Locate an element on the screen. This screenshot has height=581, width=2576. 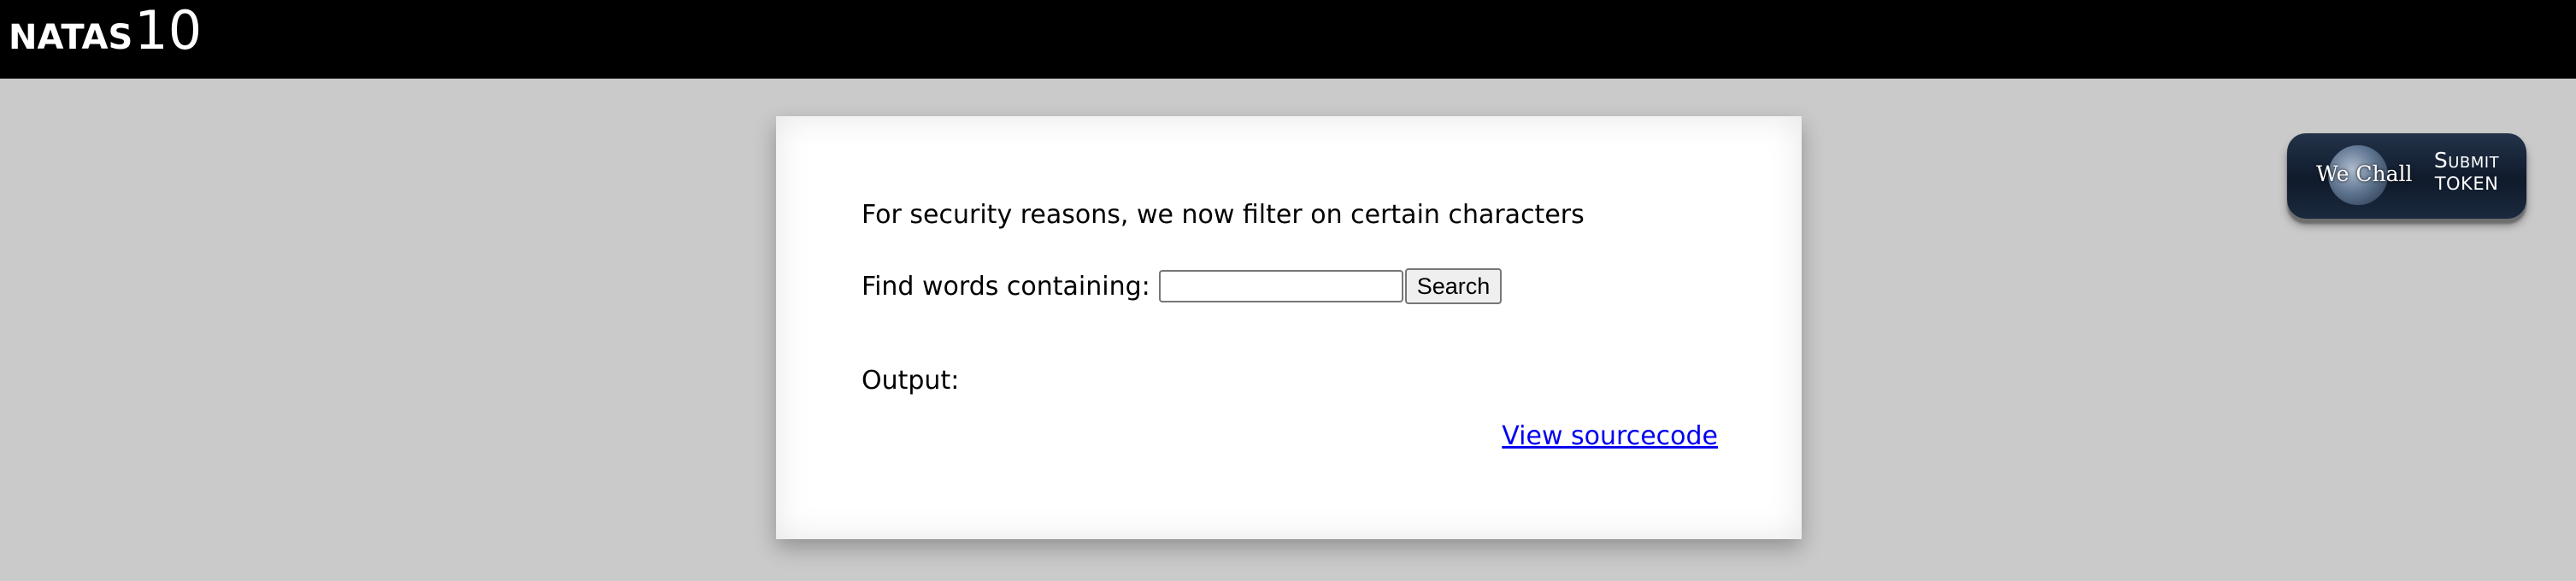
search-label: Find words containing: is located at coordinates (1006, 286).